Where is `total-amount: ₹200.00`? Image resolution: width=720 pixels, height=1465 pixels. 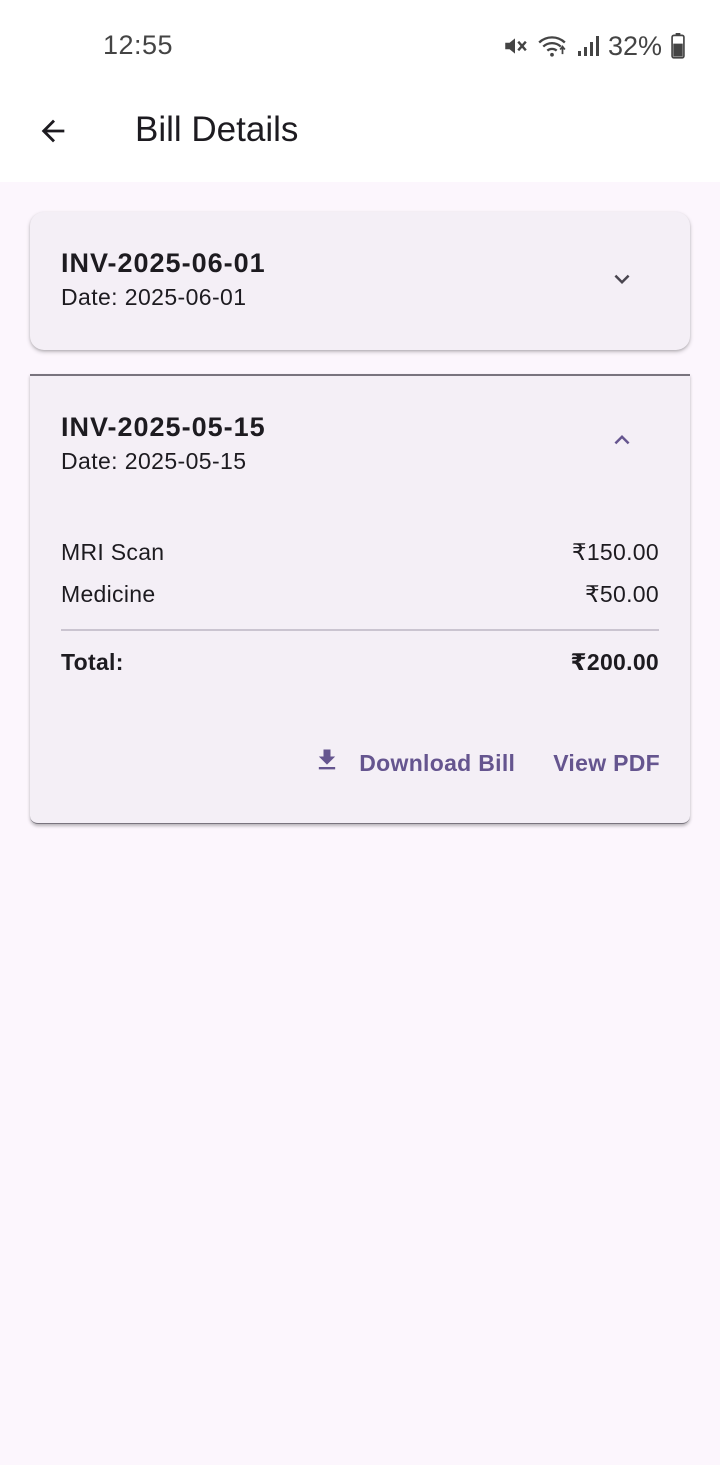
total-amount: ₹200.00 is located at coordinates (614, 662).